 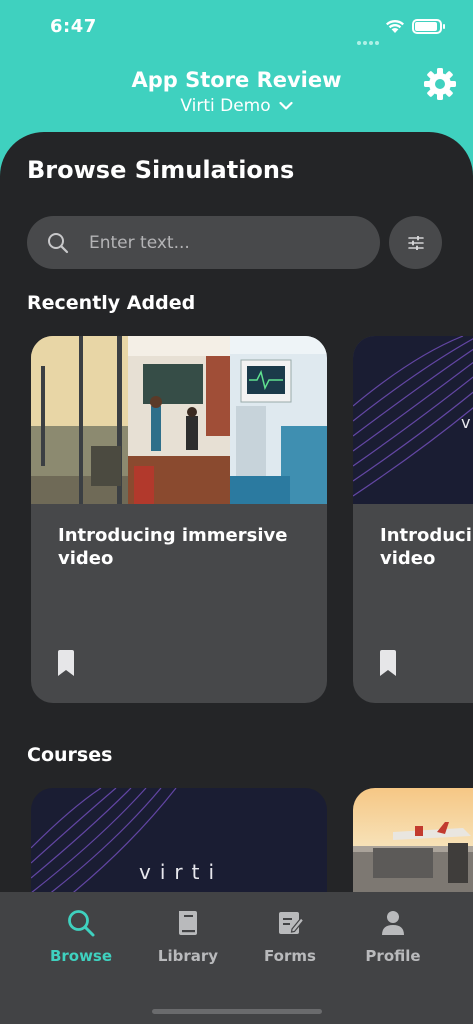 I want to click on simulation-thumbnail: v, so click(x=413, y=420).